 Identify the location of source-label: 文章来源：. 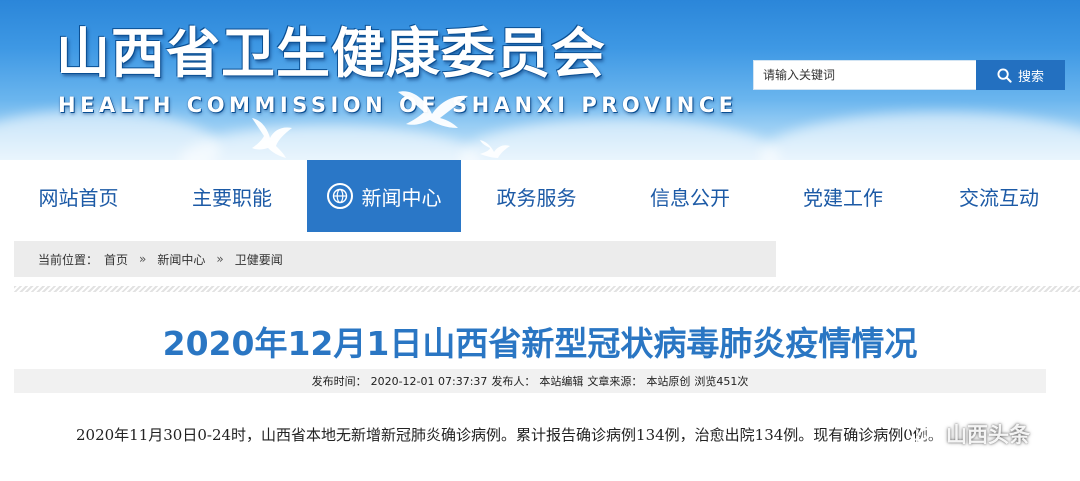
(615, 381).